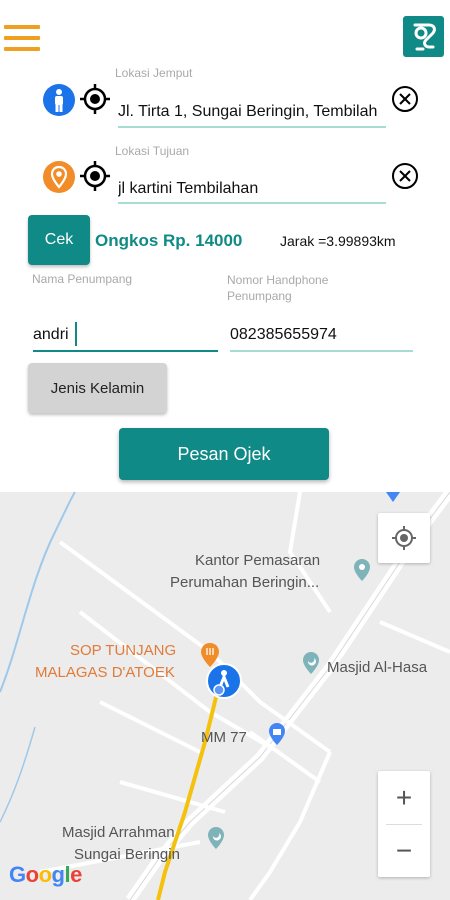 Image resolution: width=450 pixels, height=900 pixels. I want to click on google-logo: Google, so click(45, 874).